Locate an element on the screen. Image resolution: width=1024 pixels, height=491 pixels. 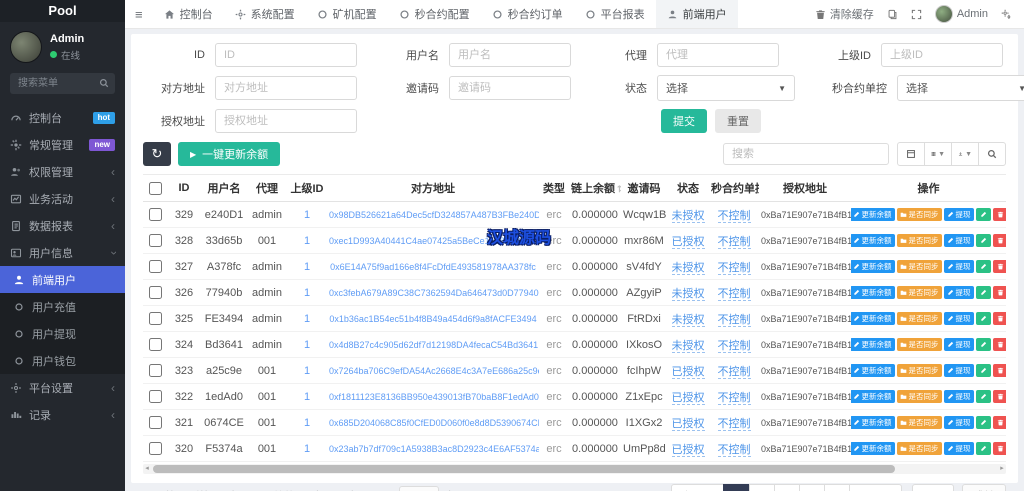
filter-username-input is located at coordinates (510, 55).